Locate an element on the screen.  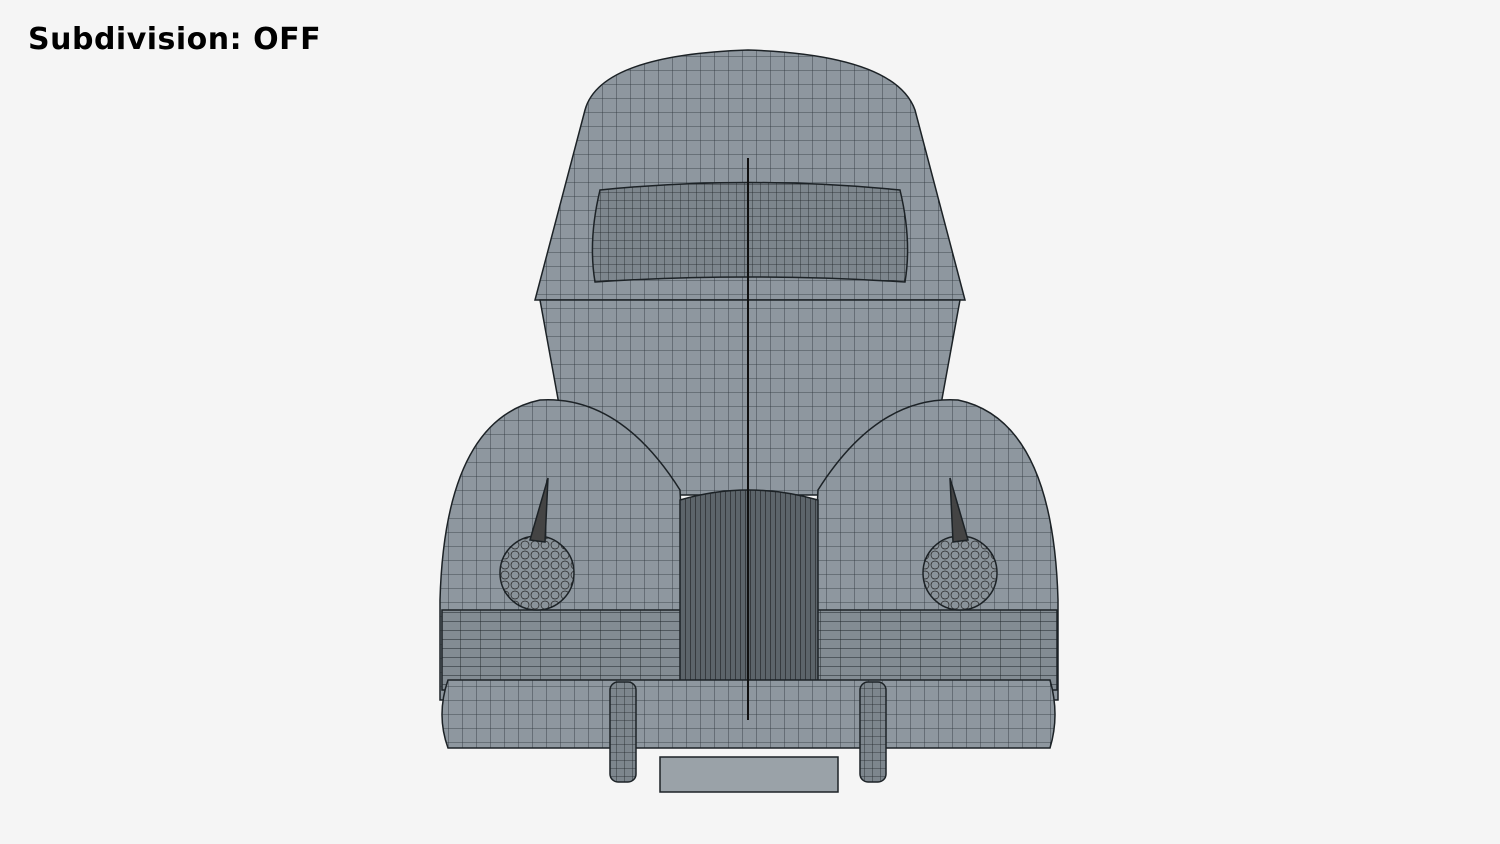
car-license-plate is located at coordinates (749, 774).